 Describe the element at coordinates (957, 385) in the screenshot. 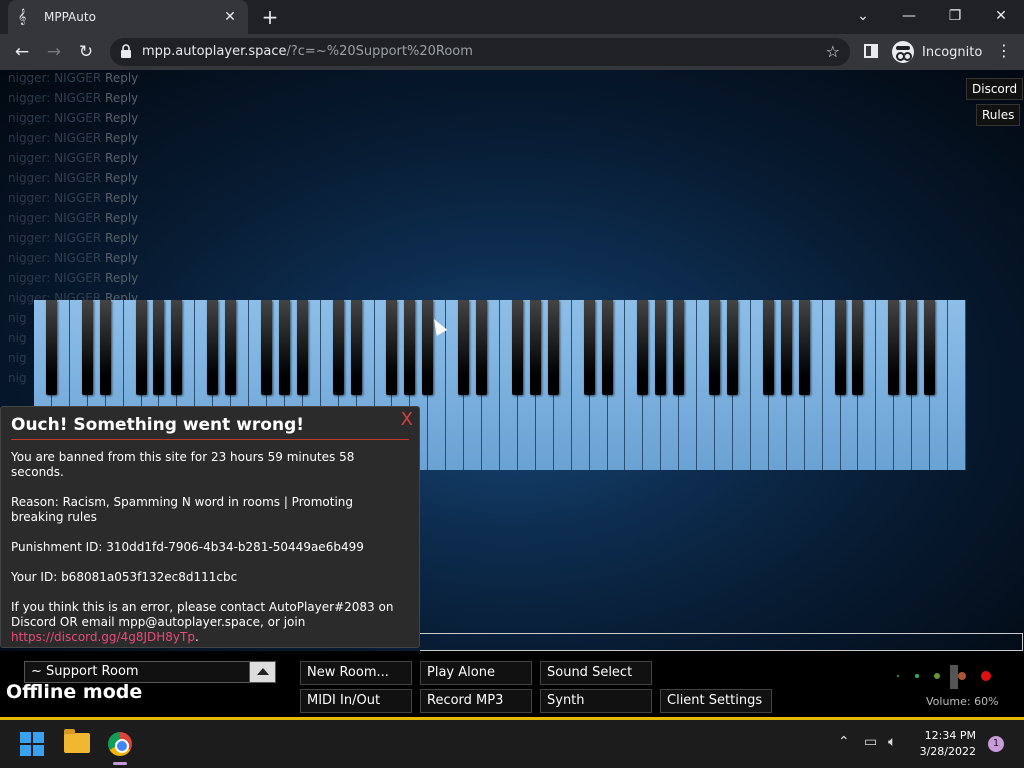

I see `piano-white-key` at that location.